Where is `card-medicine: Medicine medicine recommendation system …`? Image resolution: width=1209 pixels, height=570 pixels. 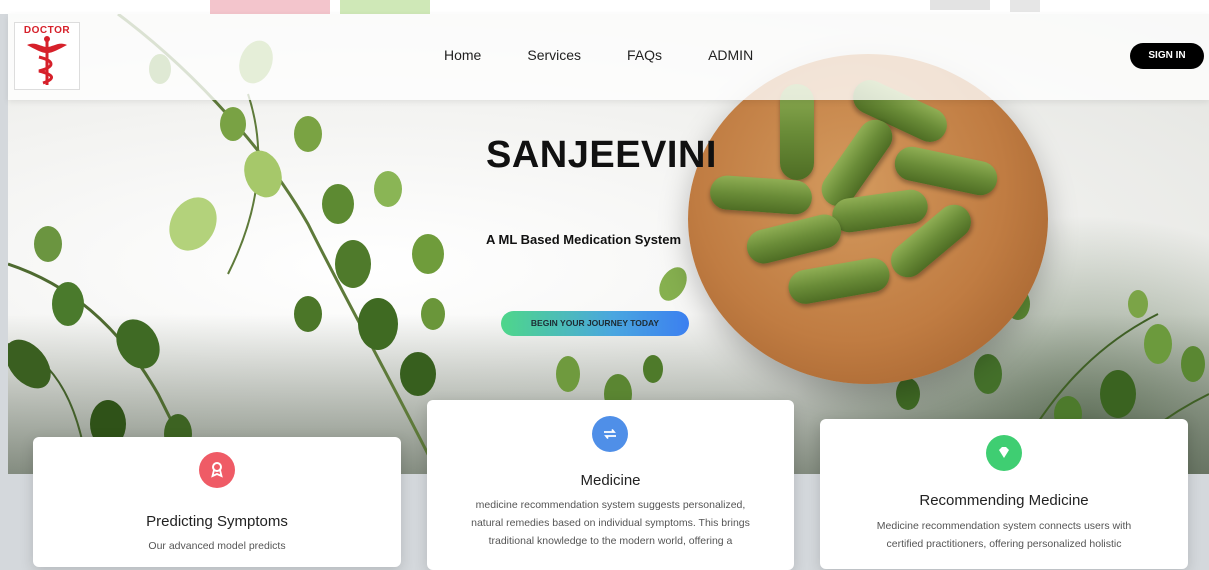 card-medicine: Medicine medicine recommendation system … is located at coordinates (610, 485).